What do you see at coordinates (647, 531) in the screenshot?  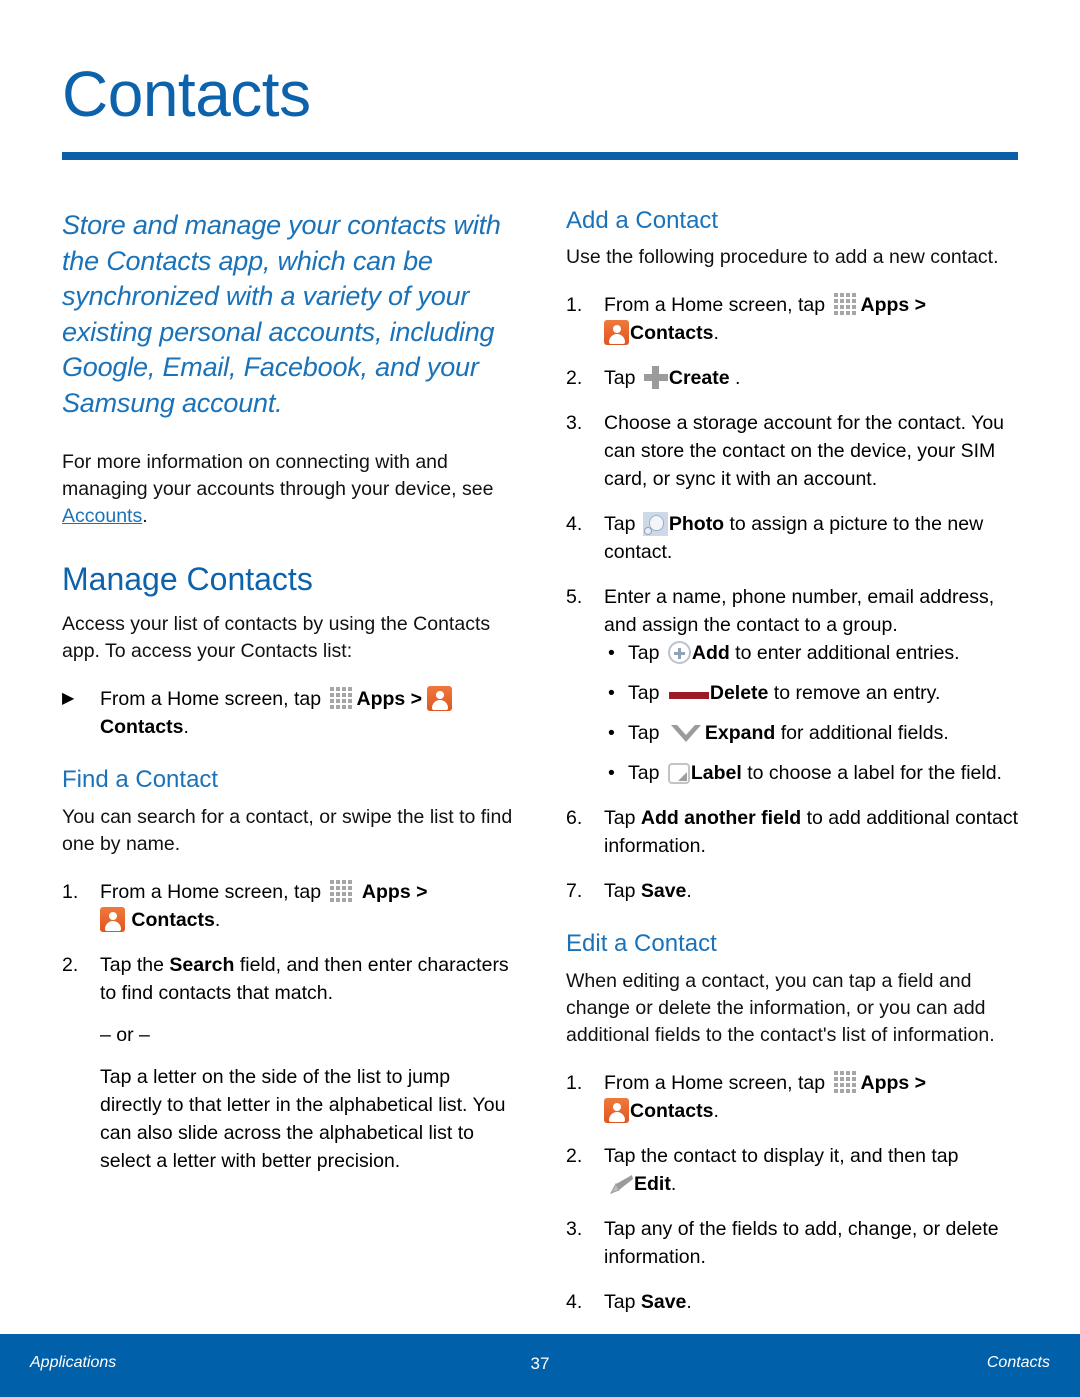 I see `photo-icon-badge` at bounding box center [647, 531].